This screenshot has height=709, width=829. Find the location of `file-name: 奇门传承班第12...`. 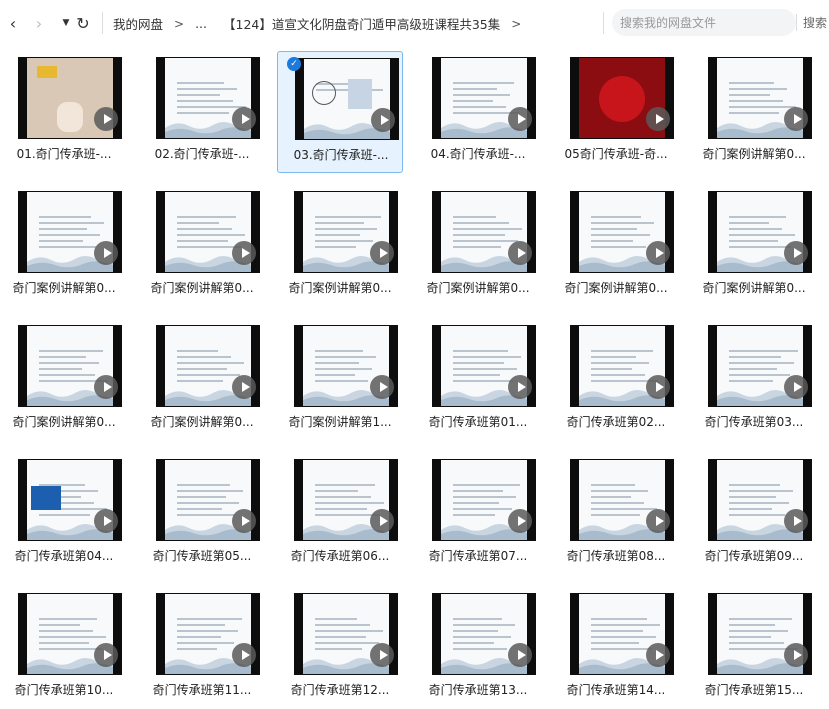

file-name: 奇门传承班第12... is located at coordinates (340, 690).